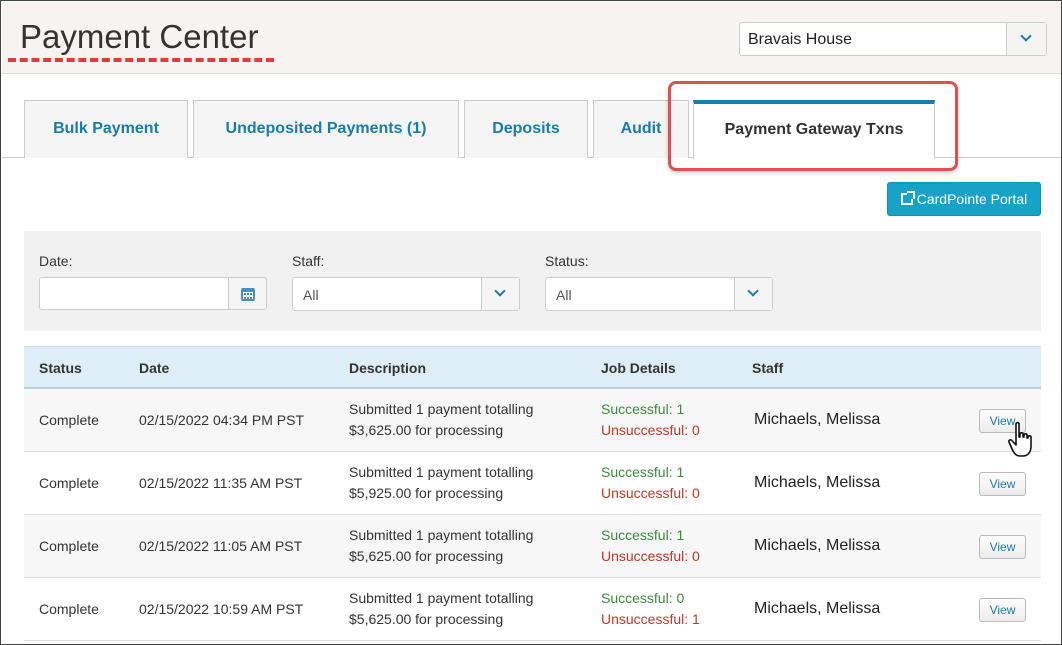  I want to click on page-title: Payment Center, so click(139, 36).